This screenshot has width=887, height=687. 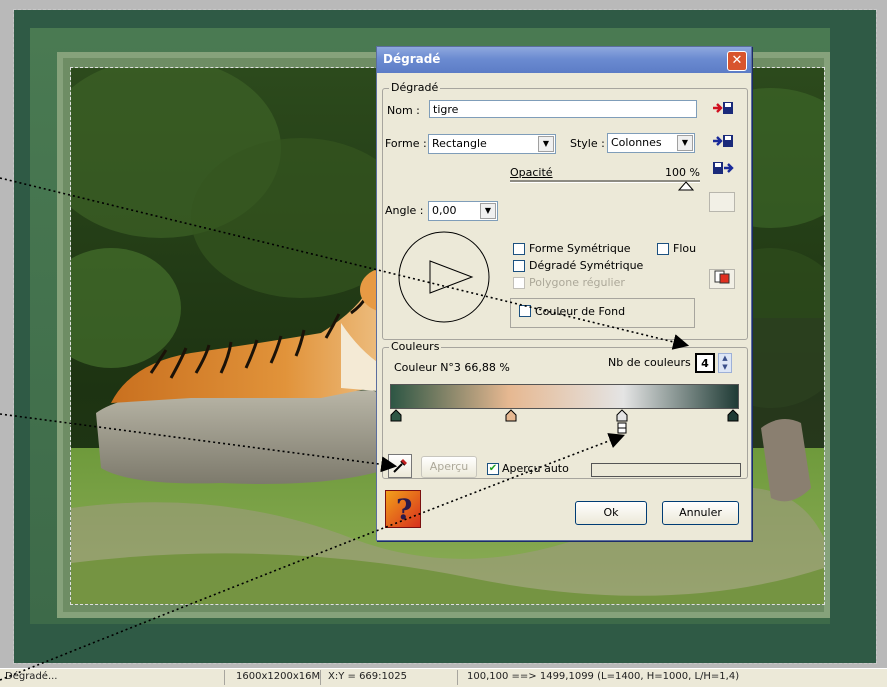 What do you see at coordinates (463, 211) in the screenshot?
I see `angle-select: 0,00 ▼` at bounding box center [463, 211].